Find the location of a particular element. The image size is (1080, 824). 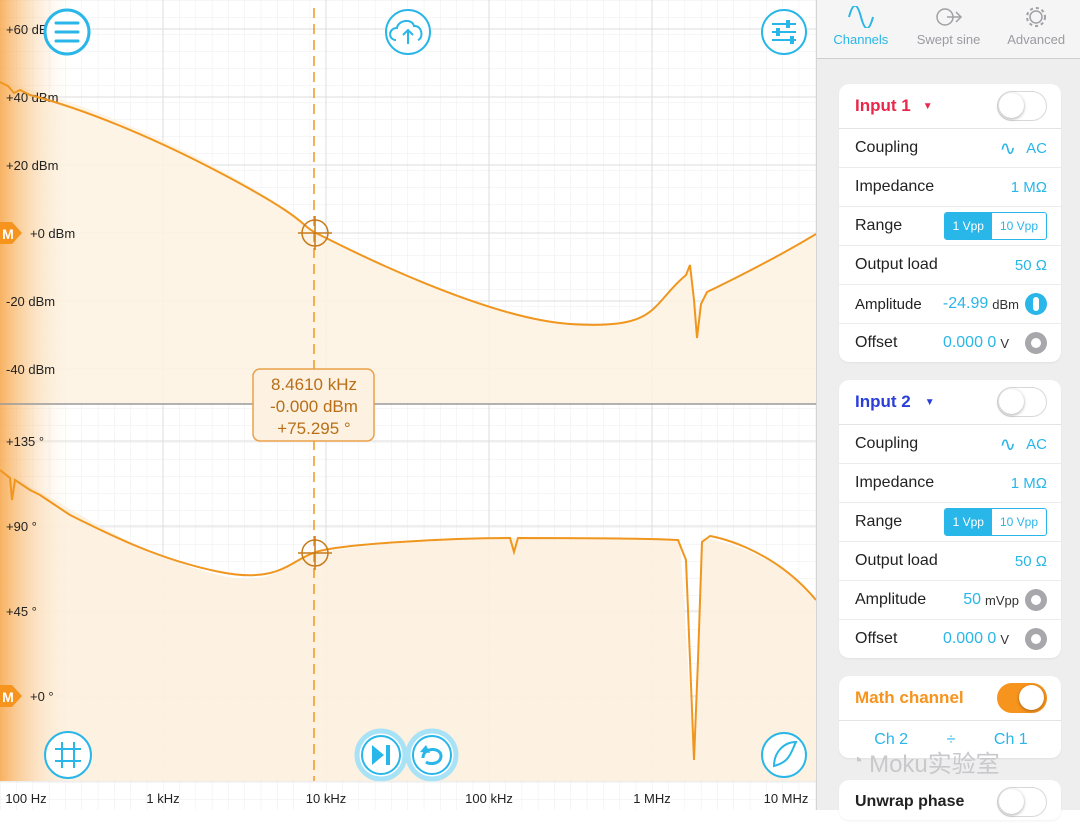

gear-icon is located at coordinates (1036, 17).